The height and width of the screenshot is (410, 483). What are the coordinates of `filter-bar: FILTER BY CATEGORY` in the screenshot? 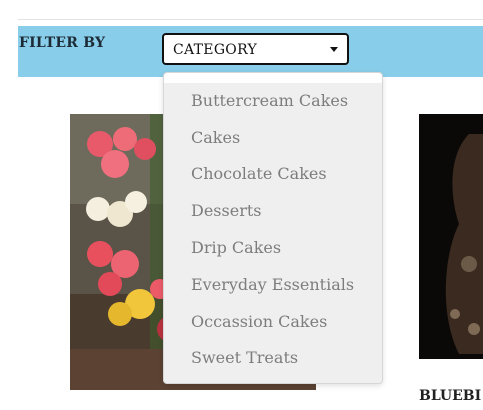 It's located at (250, 51).